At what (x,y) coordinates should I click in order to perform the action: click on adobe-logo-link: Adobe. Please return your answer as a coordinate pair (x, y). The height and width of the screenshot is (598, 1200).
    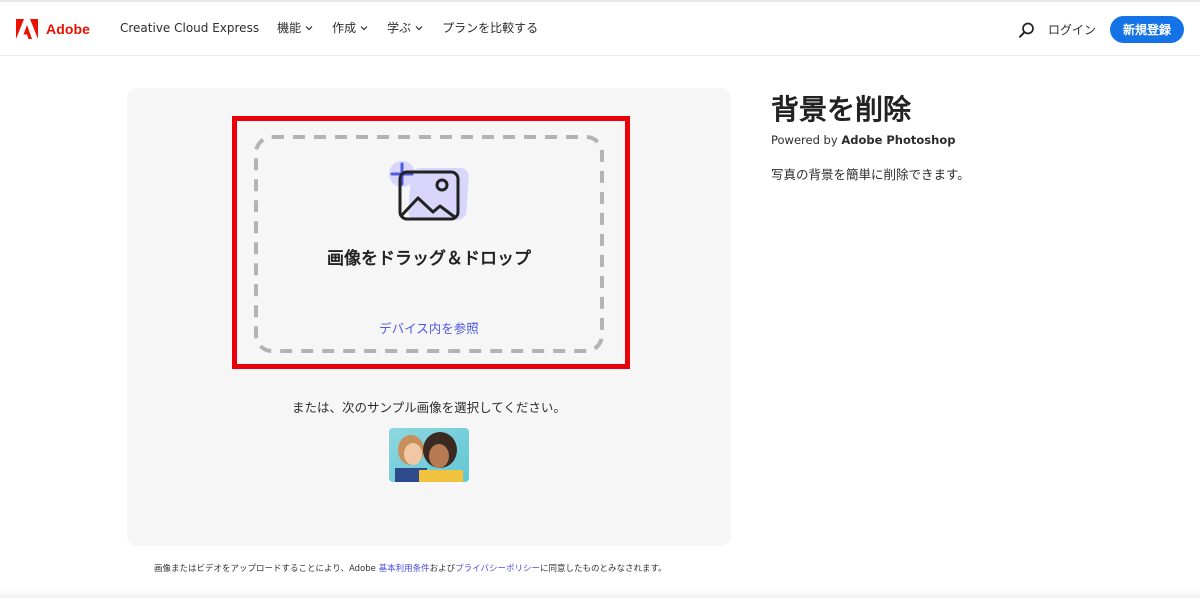
    Looking at the image, I should click on (53, 29).